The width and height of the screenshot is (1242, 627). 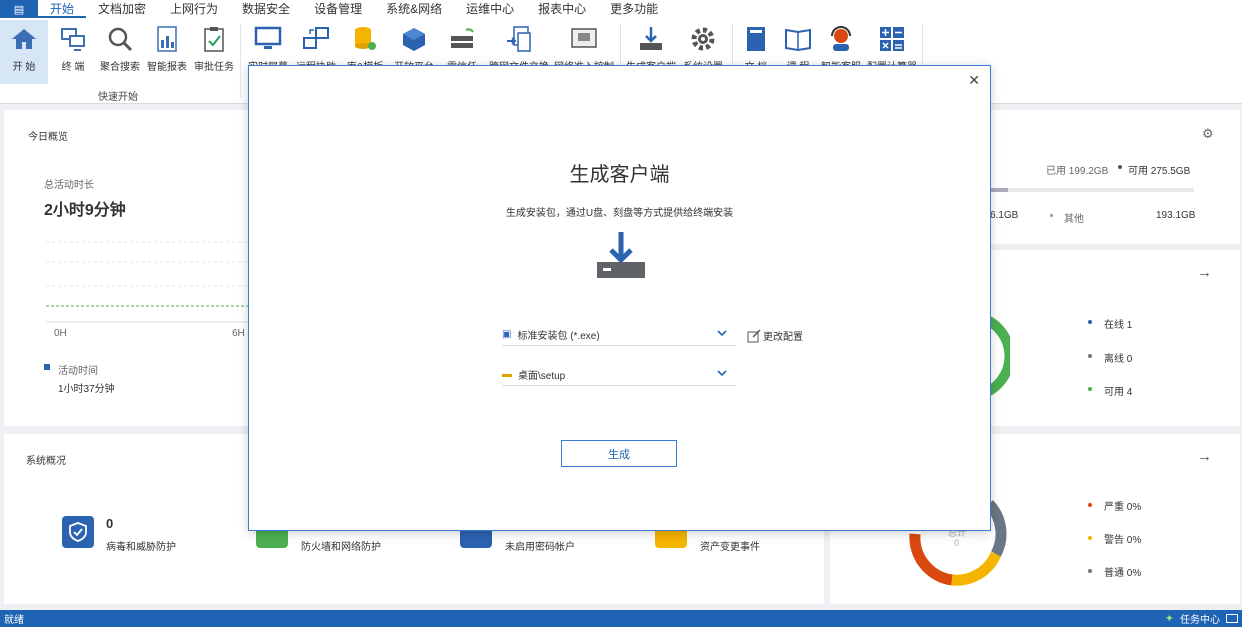 What do you see at coordinates (1118, 392) in the screenshot?
I see `terminals-available: 可用 4` at bounding box center [1118, 392].